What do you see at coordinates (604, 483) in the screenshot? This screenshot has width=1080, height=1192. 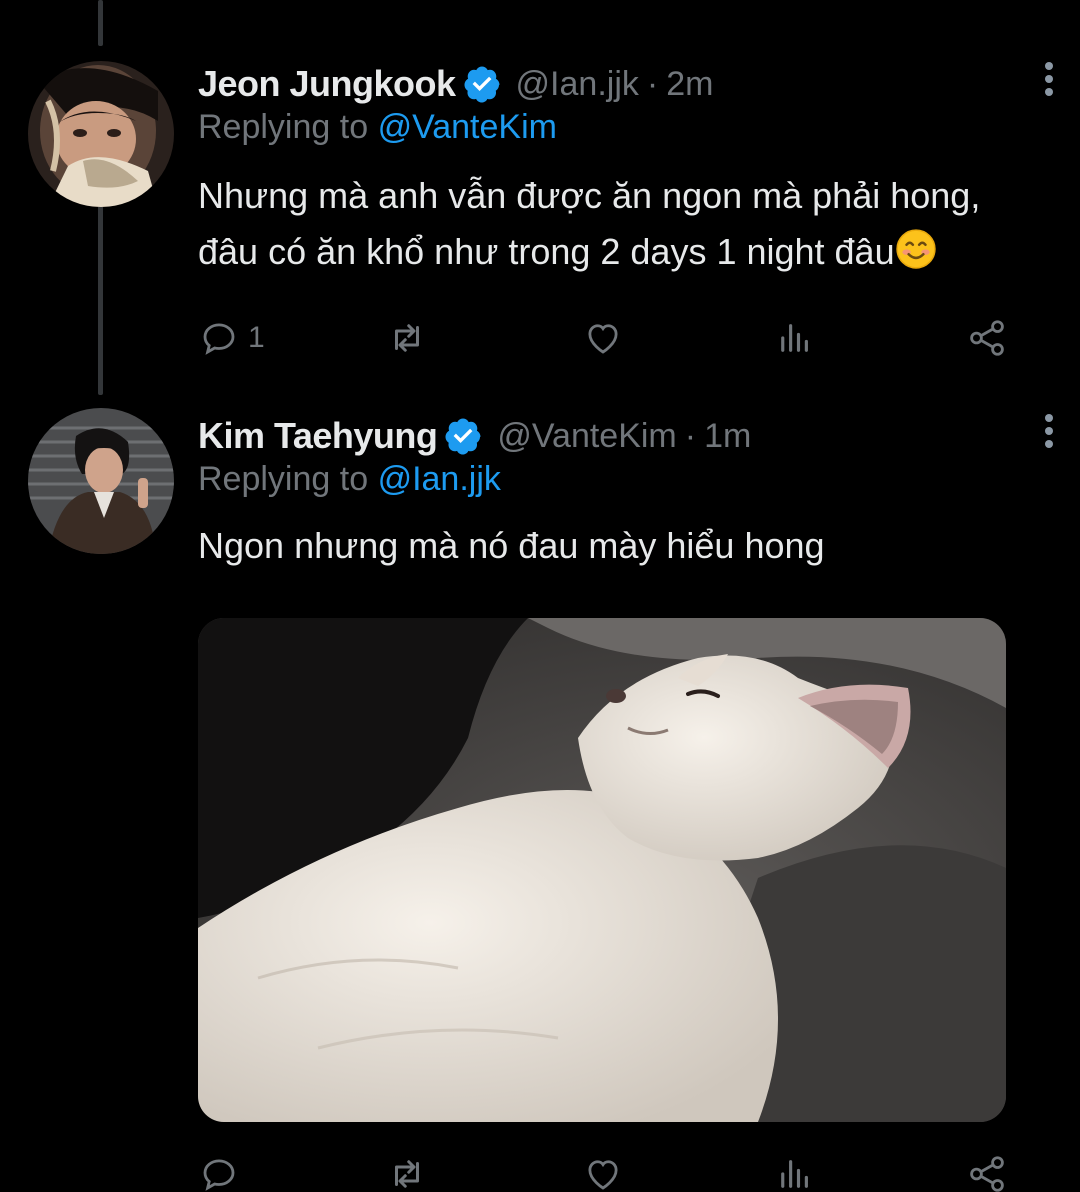 I see `replying-to: Replying to @Ian.jjk` at bounding box center [604, 483].